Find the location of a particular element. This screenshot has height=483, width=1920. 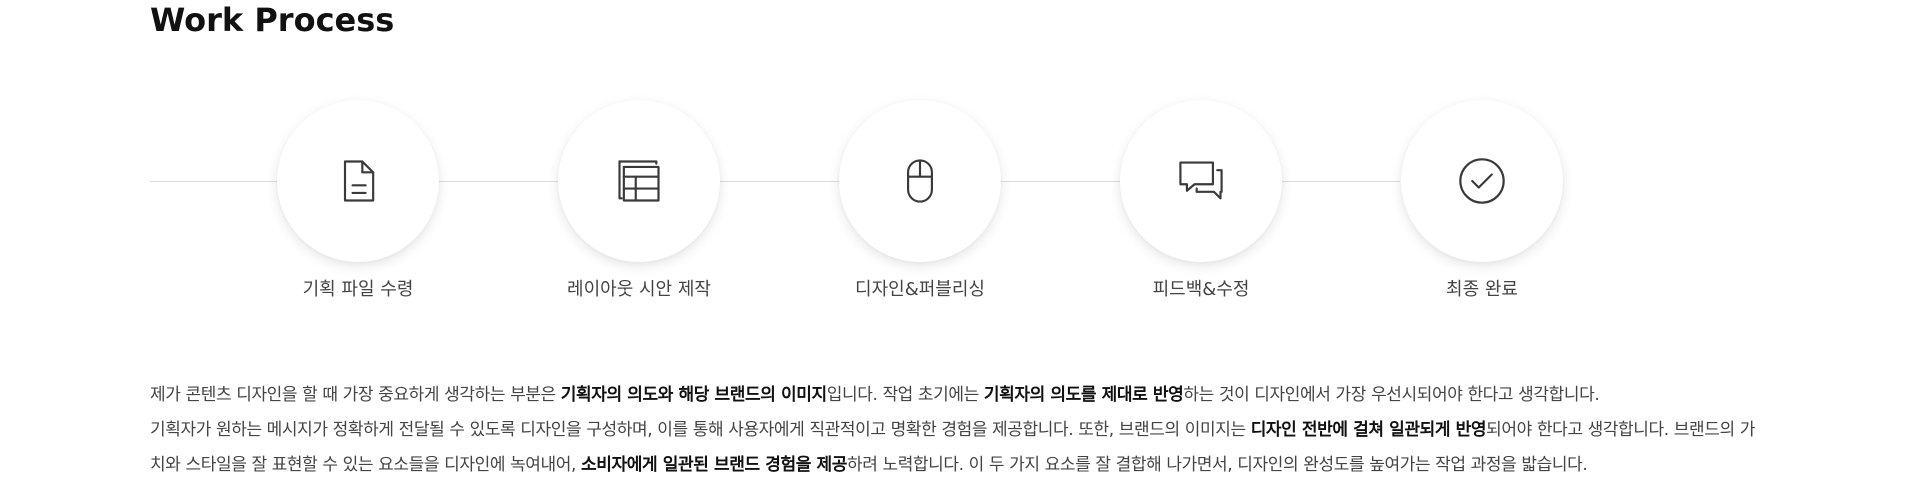

step-label: 피드백&수정 is located at coordinates (1201, 289).